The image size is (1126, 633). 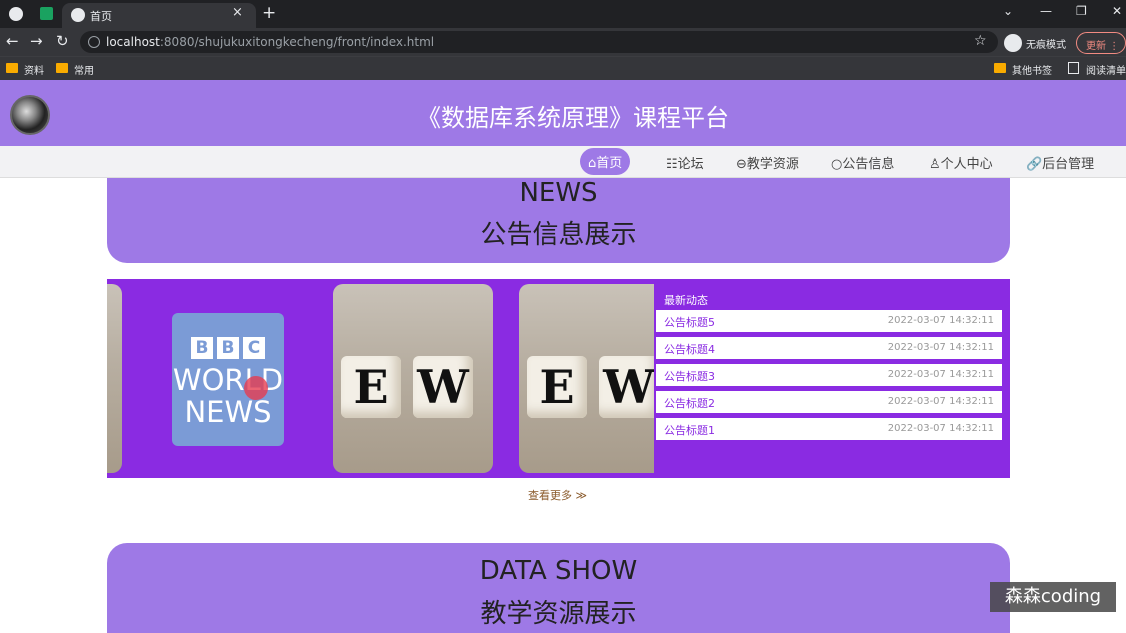 What do you see at coordinates (563, 14) in the screenshot?
I see `browser-tab-strip: 首页 × + ⌄ — ❐ ✕` at bounding box center [563, 14].